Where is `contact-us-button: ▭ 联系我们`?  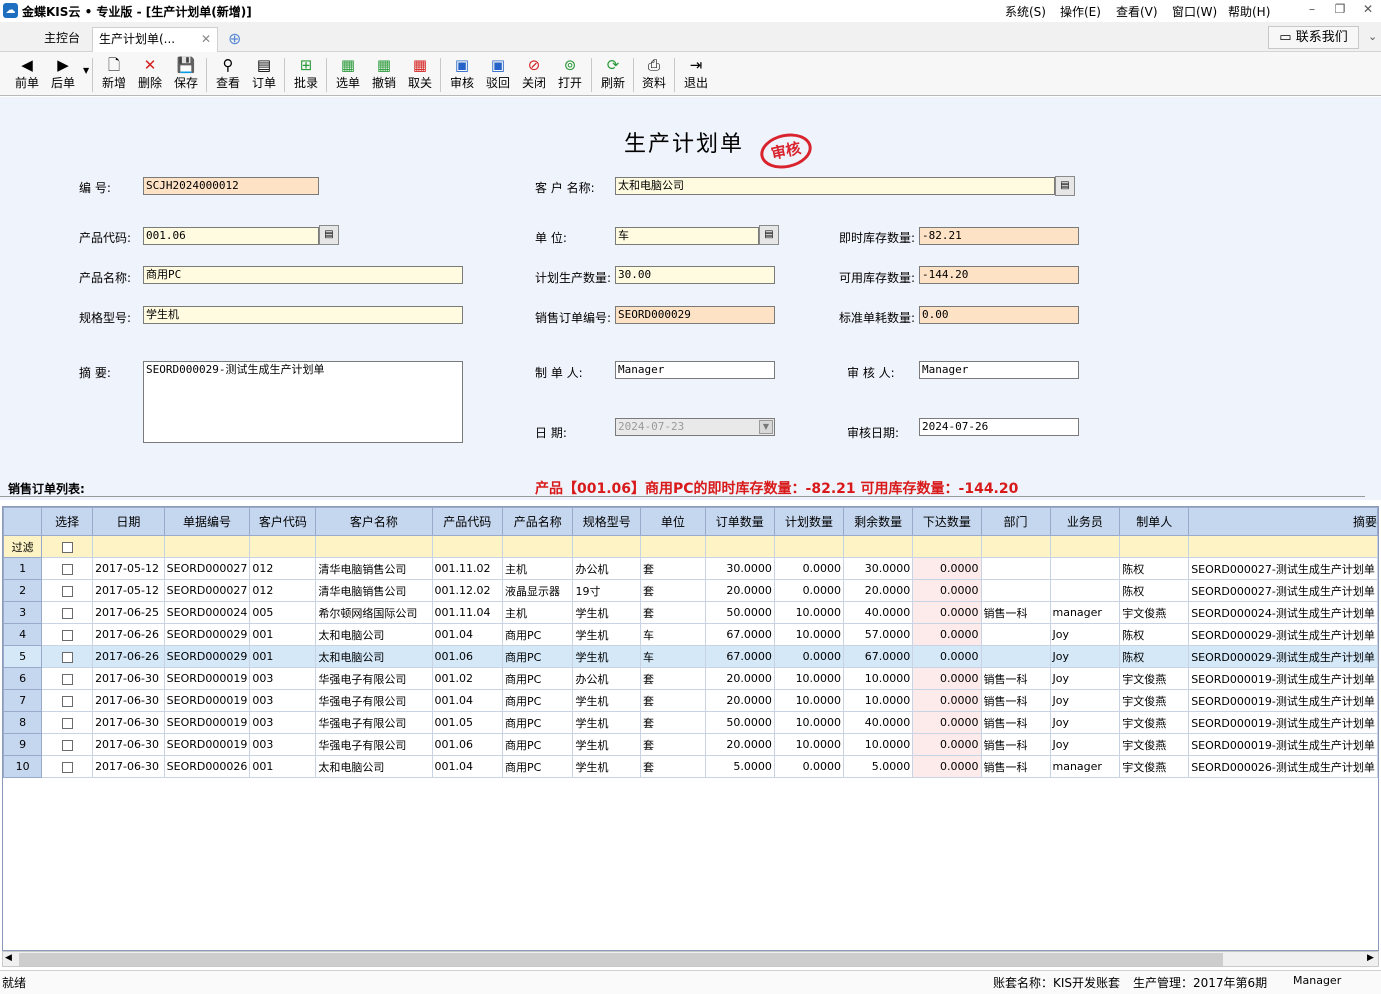
contact-us-button: ▭ 联系我们 is located at coordinates (1313, 37).